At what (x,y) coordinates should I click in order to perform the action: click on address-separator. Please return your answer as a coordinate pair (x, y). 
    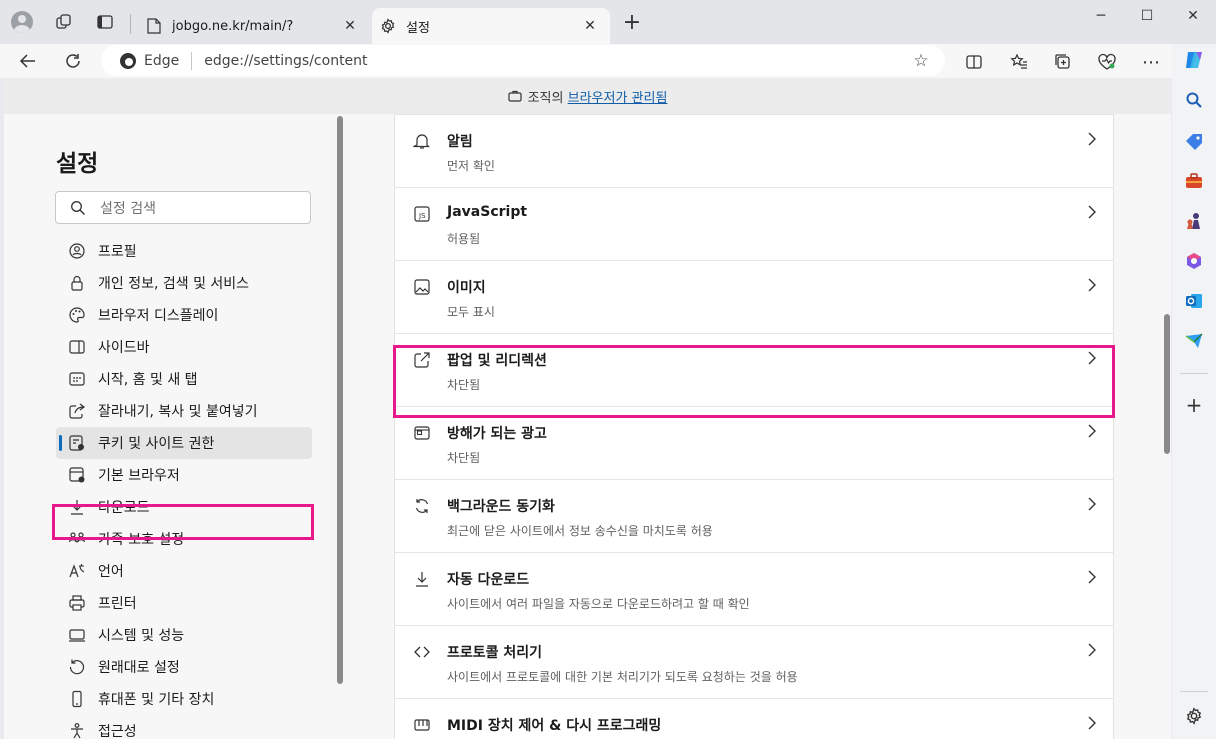
    Looking at the image, I should click on (192, 60).